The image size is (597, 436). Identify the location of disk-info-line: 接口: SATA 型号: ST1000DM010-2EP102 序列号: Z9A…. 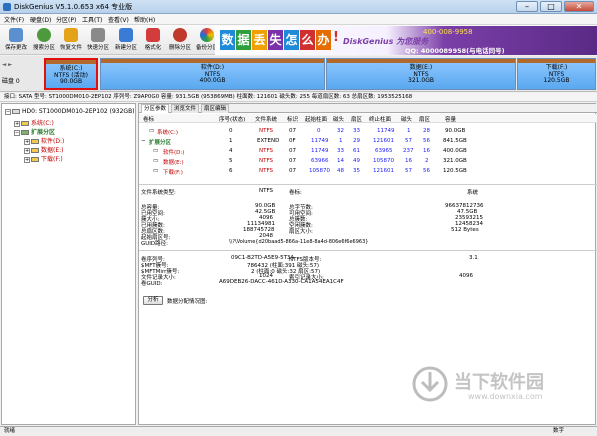
(298, 97).